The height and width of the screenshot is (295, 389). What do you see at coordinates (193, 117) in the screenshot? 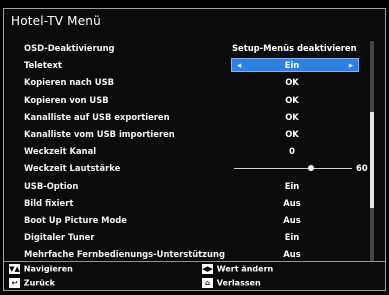
I see `row-kanalliste-export: Kanalliste auf USB exportieren OK` at bounding box center [193, 117].